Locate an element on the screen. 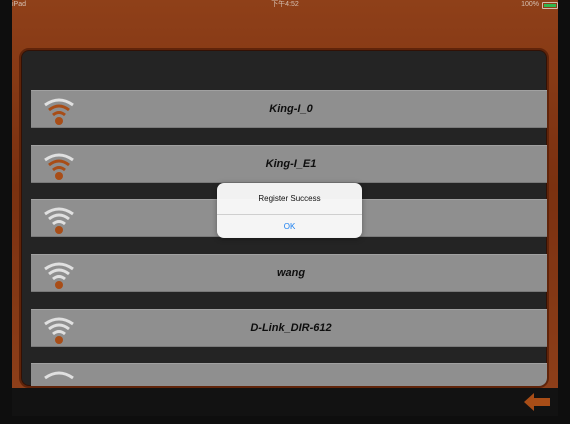  alert-message: Register Success is located at coordinates (289, 199).